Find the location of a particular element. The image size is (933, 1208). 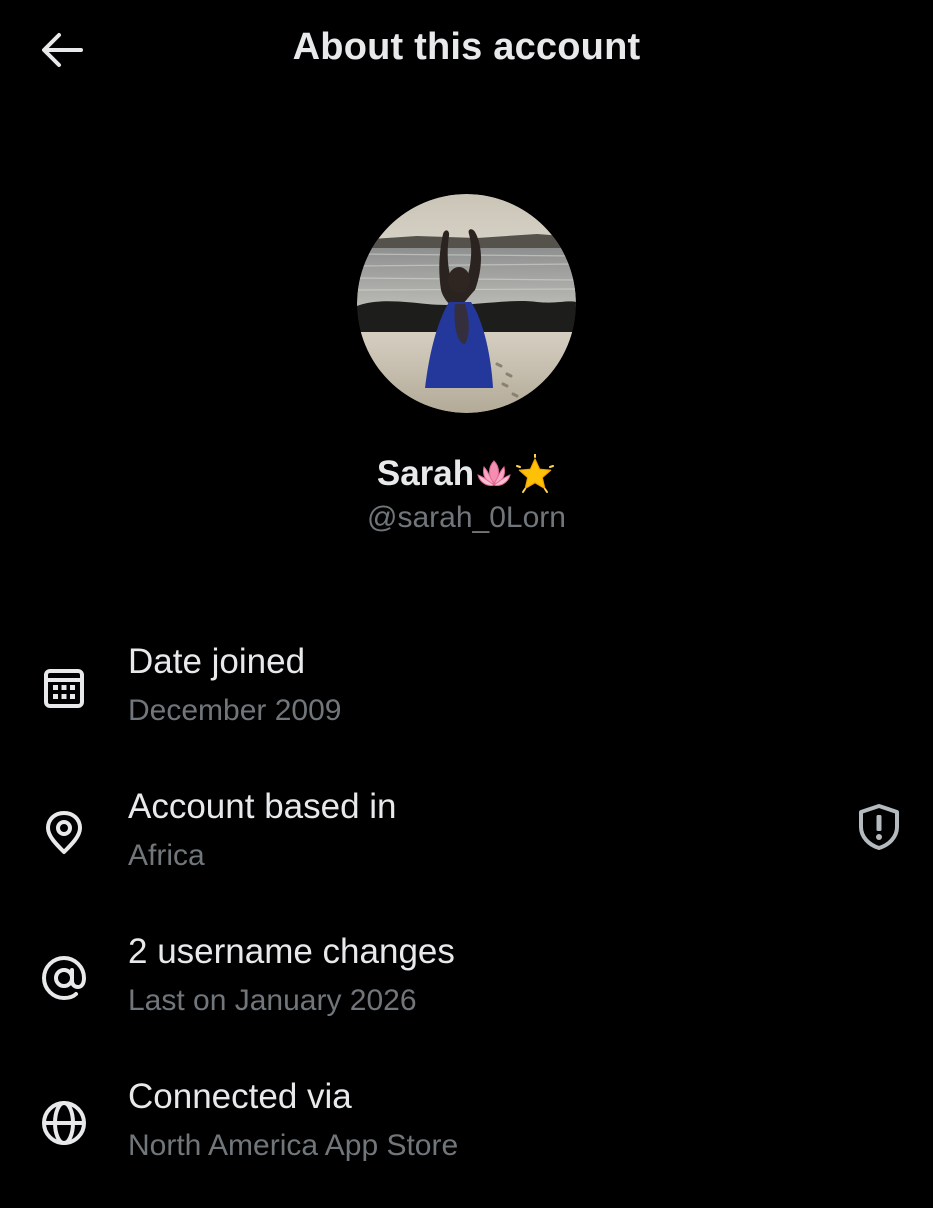

lotus-emoji is located at coordinates (494, 473).